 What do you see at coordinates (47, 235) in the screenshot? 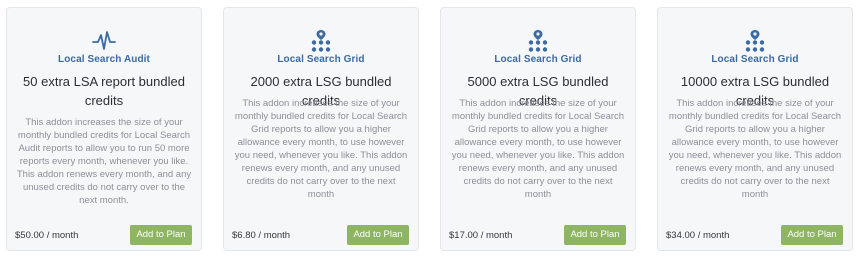
I see `addon-price: $50.00 / month` at bounding box center [47, 235].